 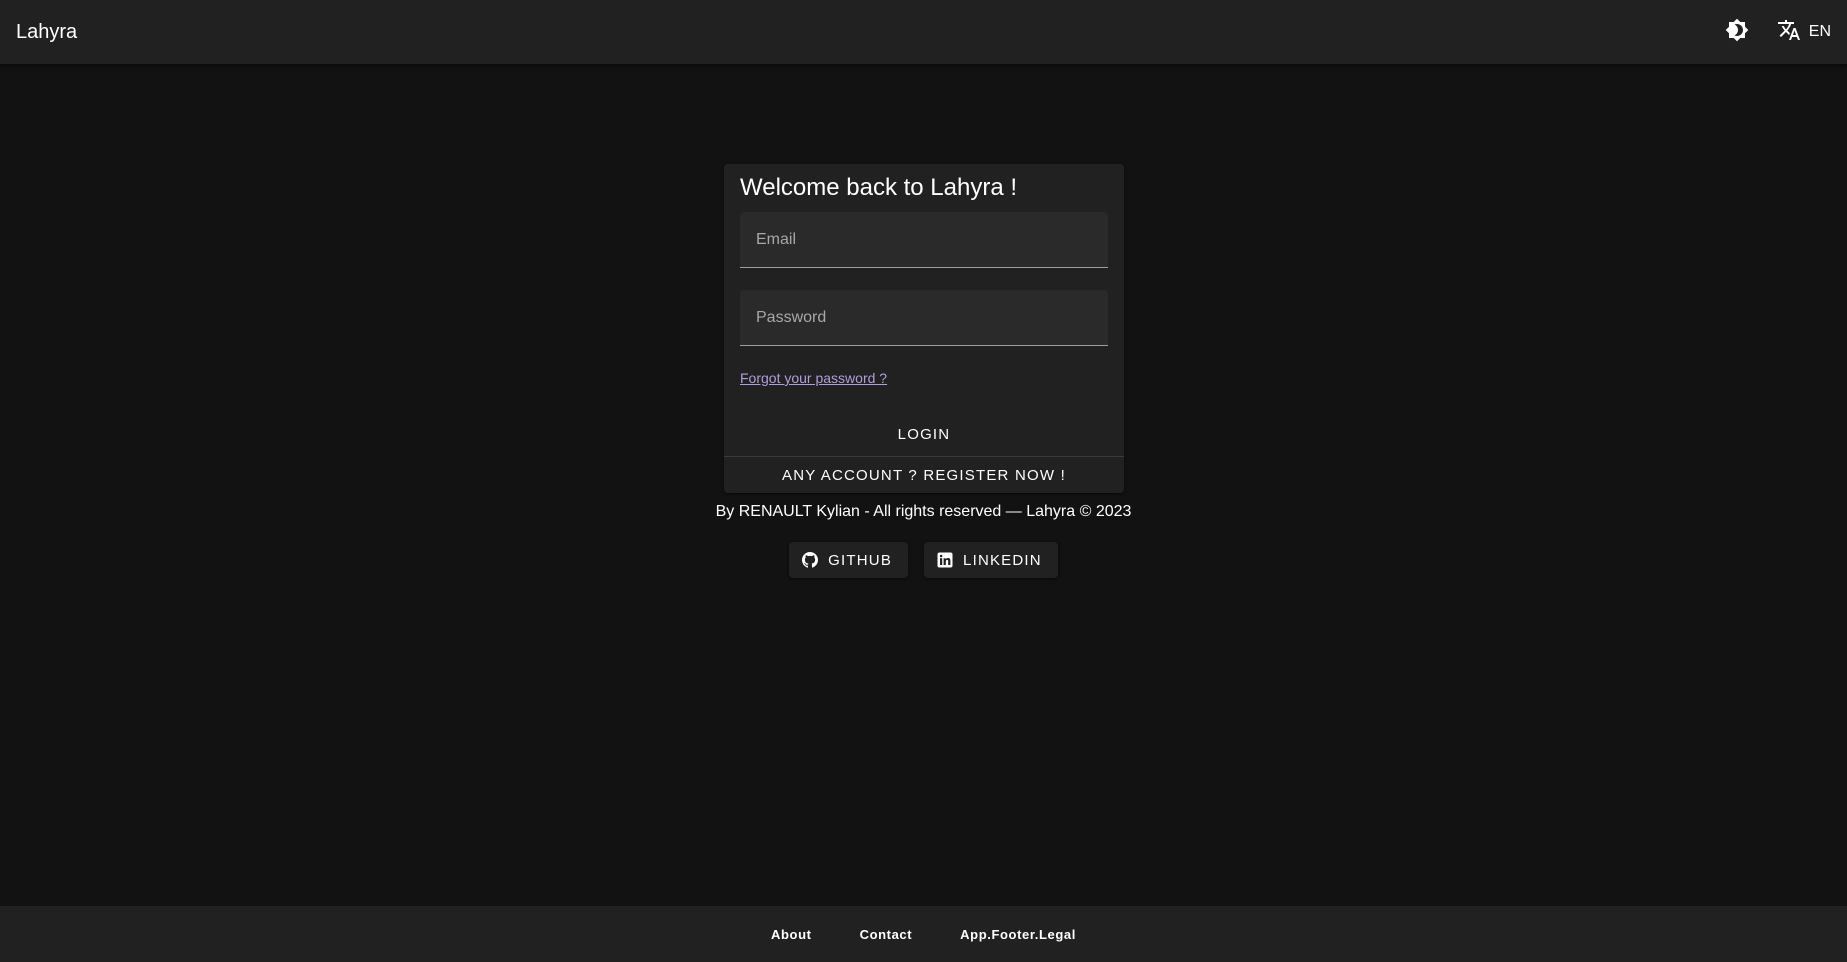 I want to click on github-label: GITHUB, so click(x=860, y=560).